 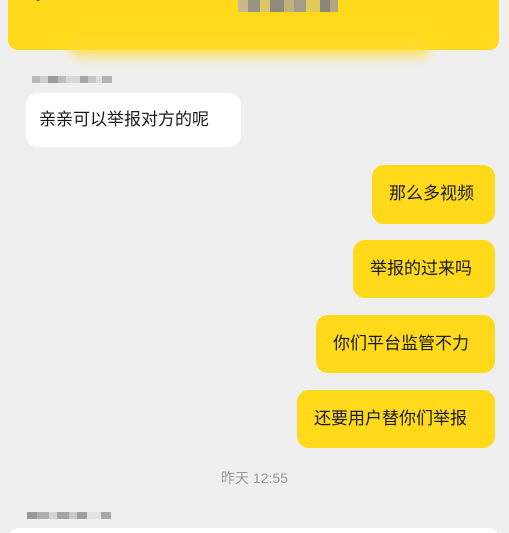 What do you see at coordinates (253, 530) in the screenshot?
I see `next-message-bubble` at bounding box center [253, 530].